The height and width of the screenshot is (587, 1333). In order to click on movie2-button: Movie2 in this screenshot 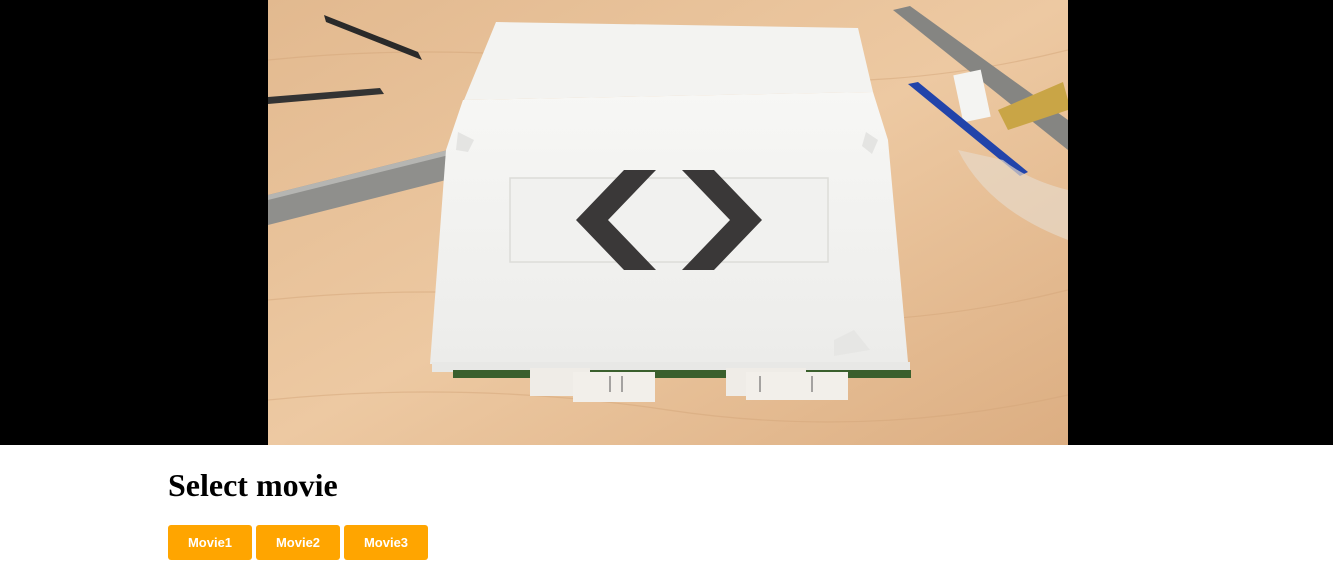, I will do `click(298, 542)`.